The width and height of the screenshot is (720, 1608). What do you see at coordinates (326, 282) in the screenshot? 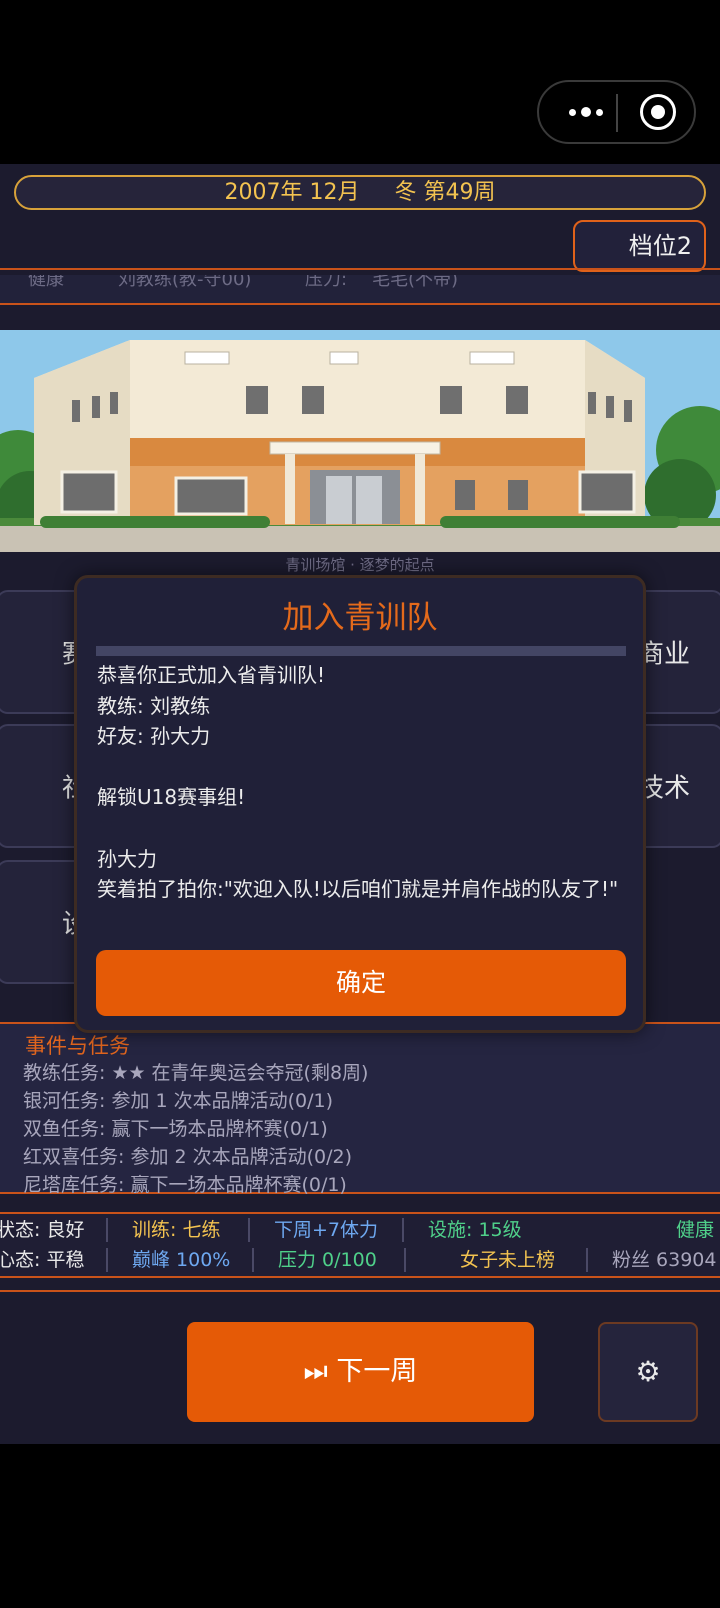
I see `info-pressure: 压力:` at bounding box center [326, 282].